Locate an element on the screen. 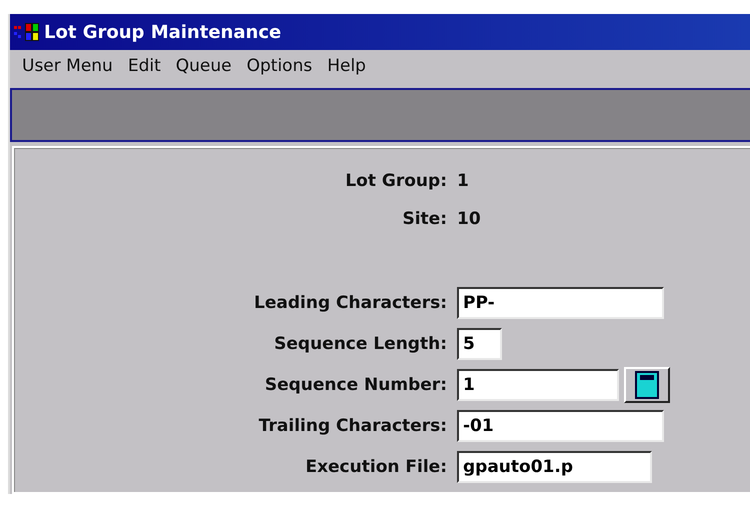 The height and width of the screenshot is (511, 750). field-value: 1 is located at coordinates (463, 181).